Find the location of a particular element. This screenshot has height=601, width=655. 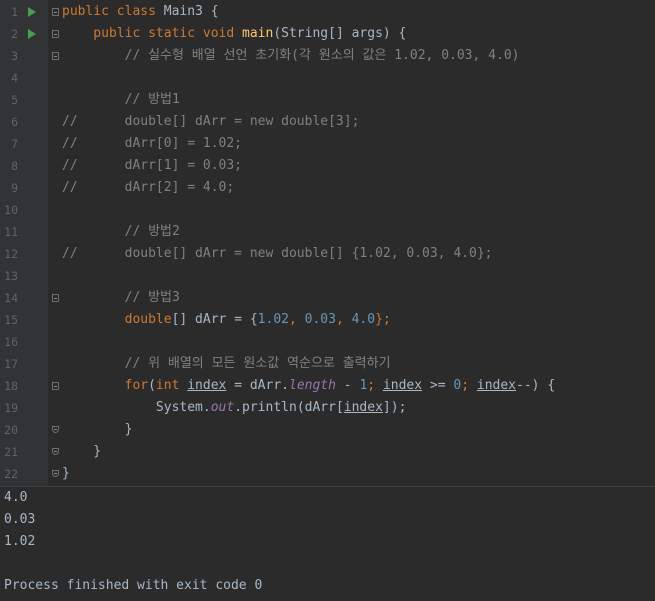

code-line: 17 // 위 배열의 모든 원소값 역순으로 출력하기 is located at coordinates (327, 364).